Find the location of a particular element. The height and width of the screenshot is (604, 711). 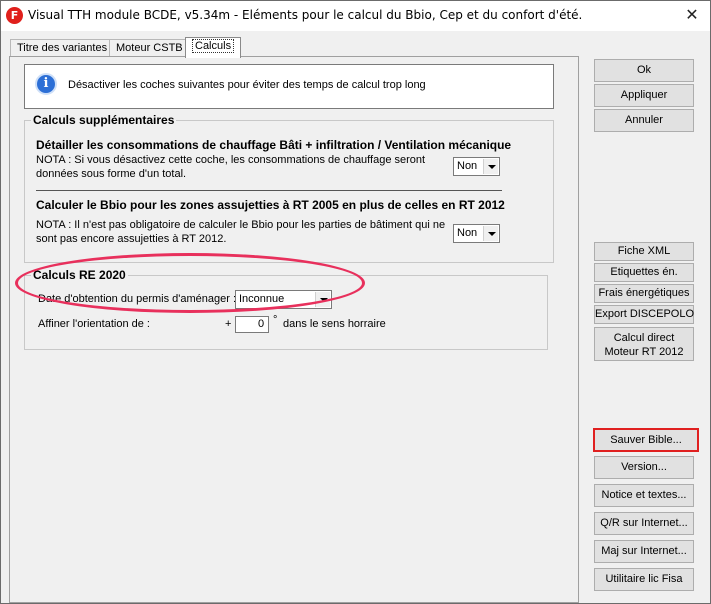

annuler-button: Annuler is located at coordinates (644, 120).